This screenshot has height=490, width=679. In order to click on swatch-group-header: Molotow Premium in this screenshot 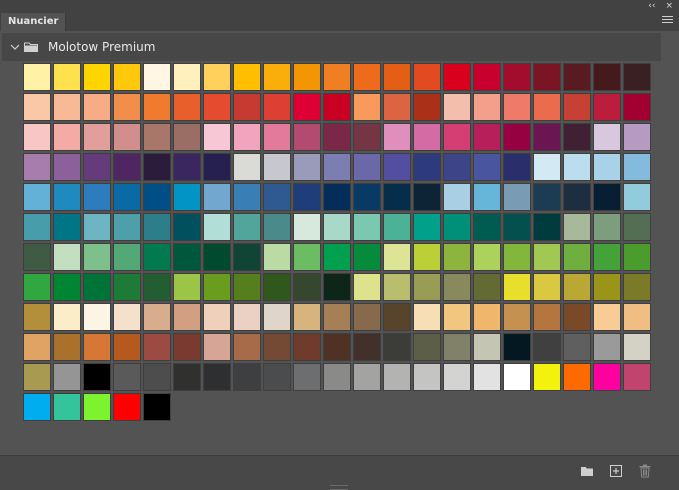, I will do `click(331, 47)`.